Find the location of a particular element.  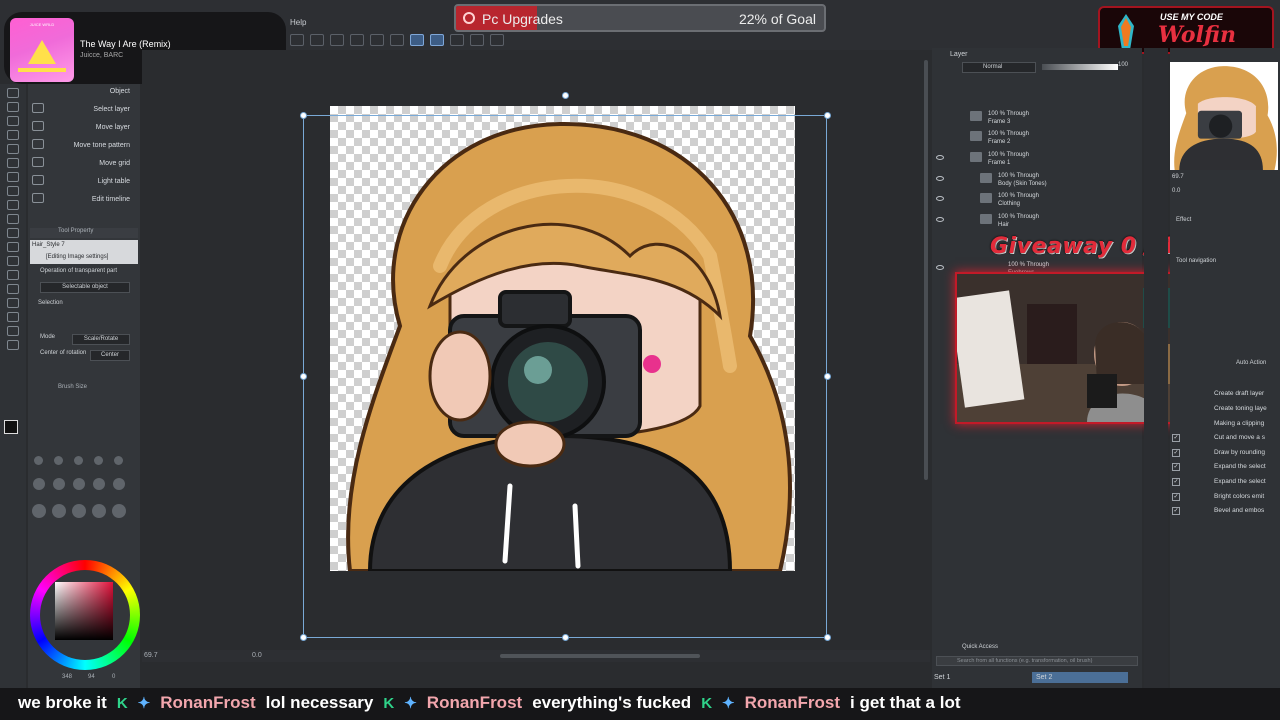

auto-action-row: Create toning laye is located at coordinates (1225, 409).